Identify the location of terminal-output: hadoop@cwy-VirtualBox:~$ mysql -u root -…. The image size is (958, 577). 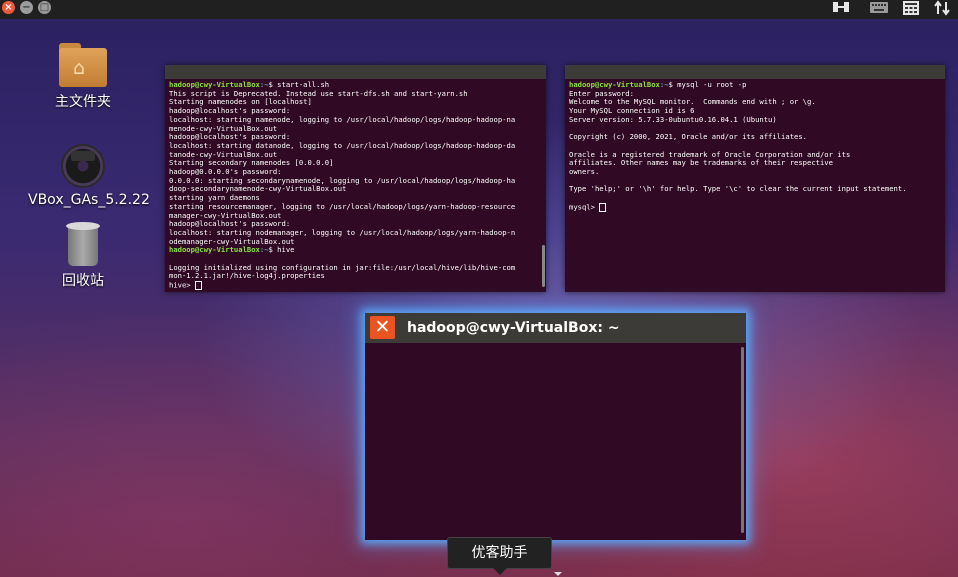
(755, 146).